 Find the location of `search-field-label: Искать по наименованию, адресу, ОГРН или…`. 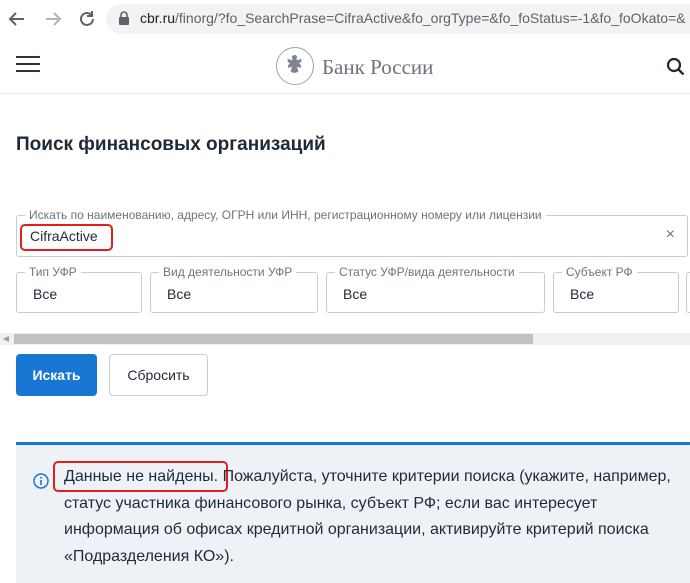

search-field-label: Искать по наименованию, адресу, ОГРН или… is located at coordinates (285, 215).